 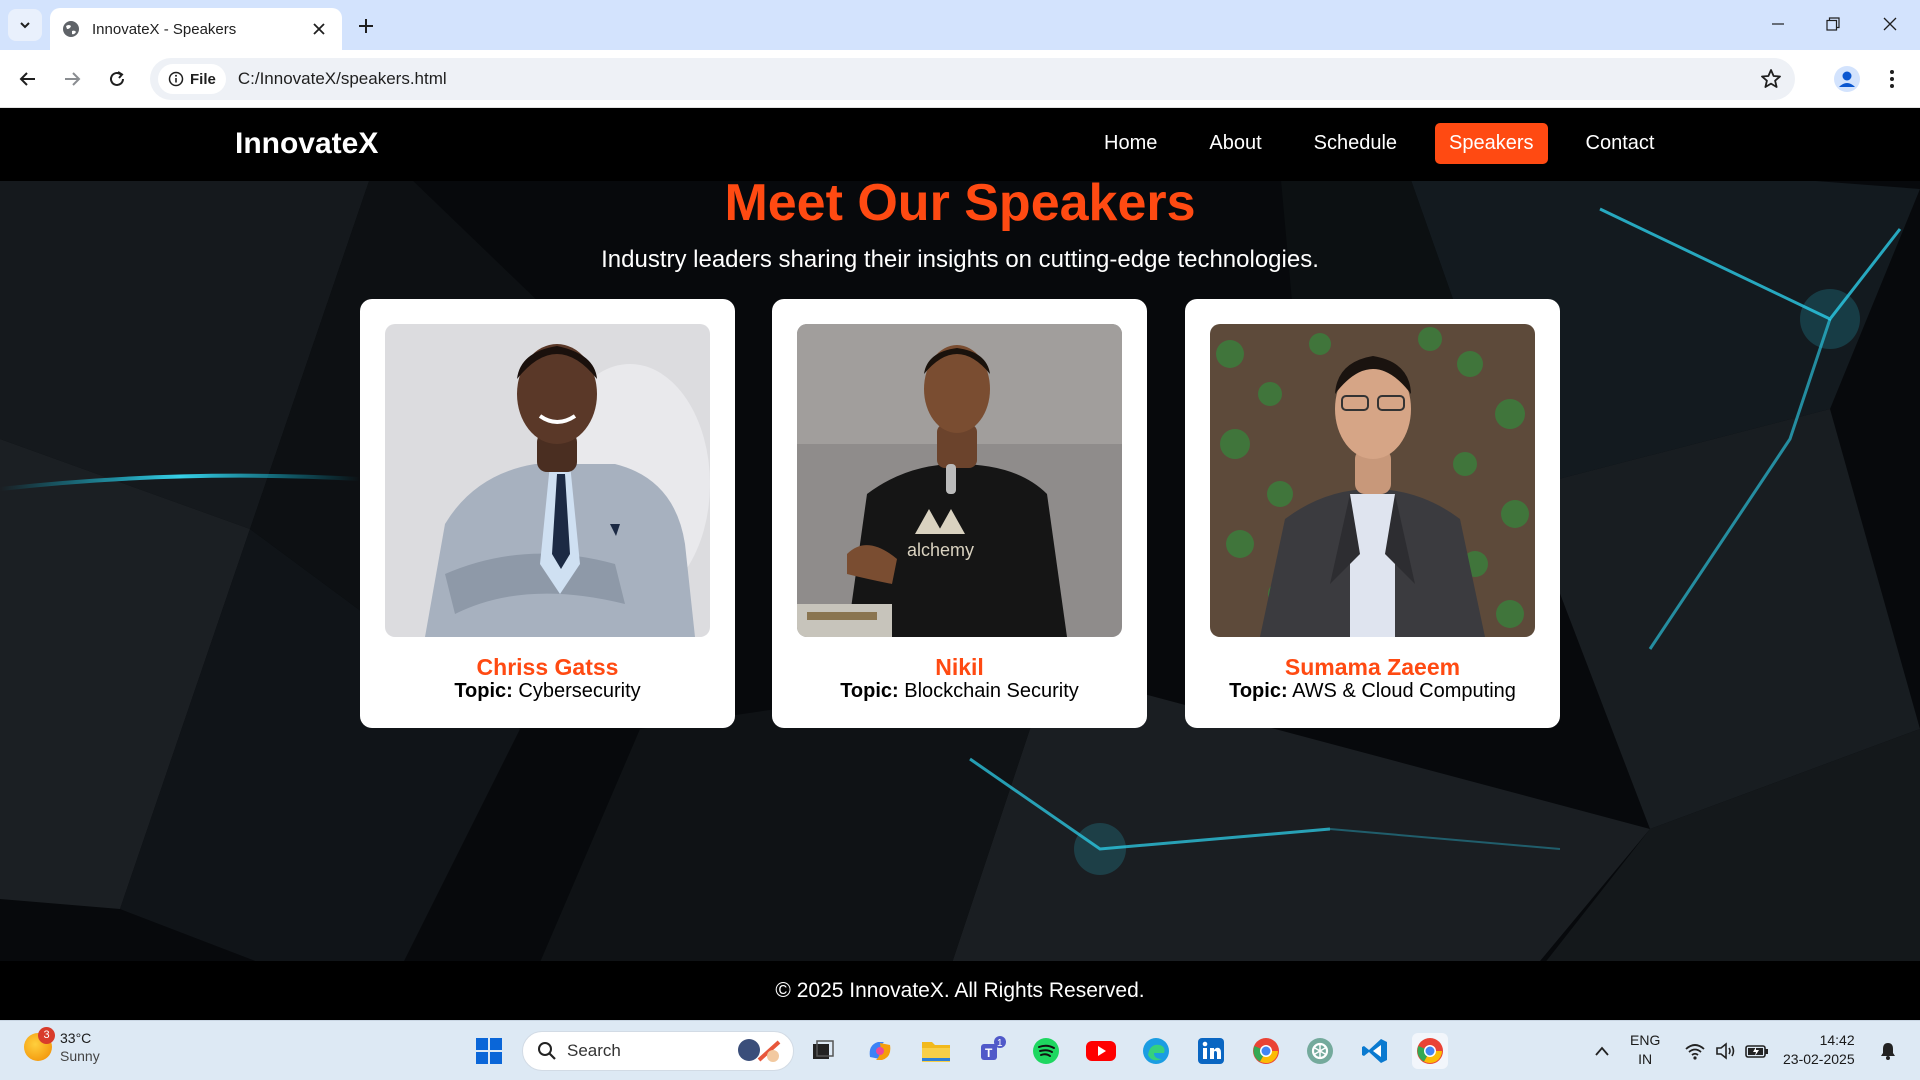 What do you see at coordinates (880, 1051) in the screenshot?
I see `copilot-icon` at bounding box center [880, 1051].